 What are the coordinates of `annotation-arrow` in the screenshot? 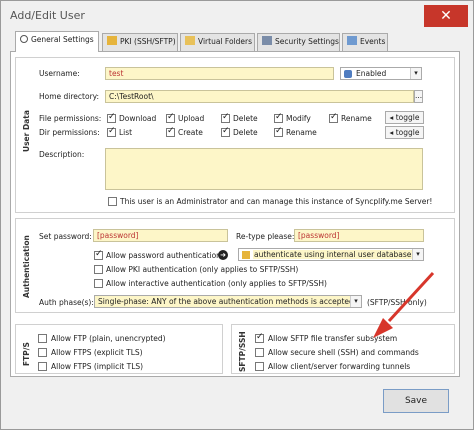 It's located at (404, 304).